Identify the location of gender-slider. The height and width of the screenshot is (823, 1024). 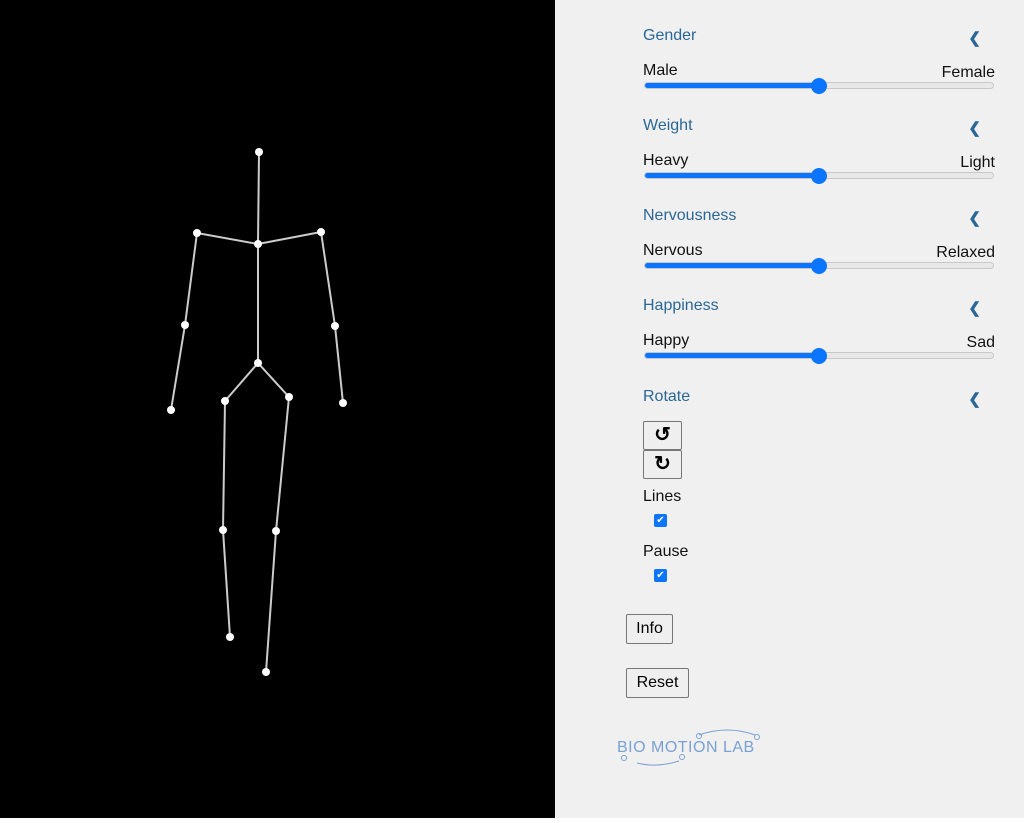
(819, 86).